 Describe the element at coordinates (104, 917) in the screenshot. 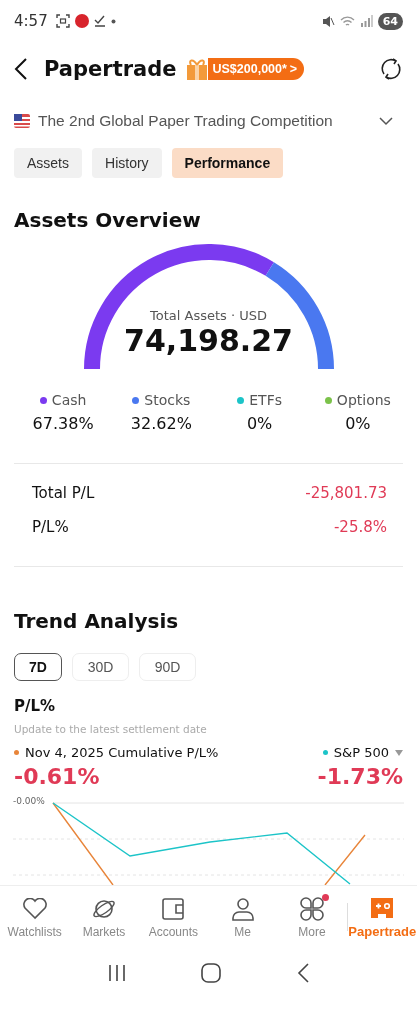

I see `nav-item: Markets` at that location.